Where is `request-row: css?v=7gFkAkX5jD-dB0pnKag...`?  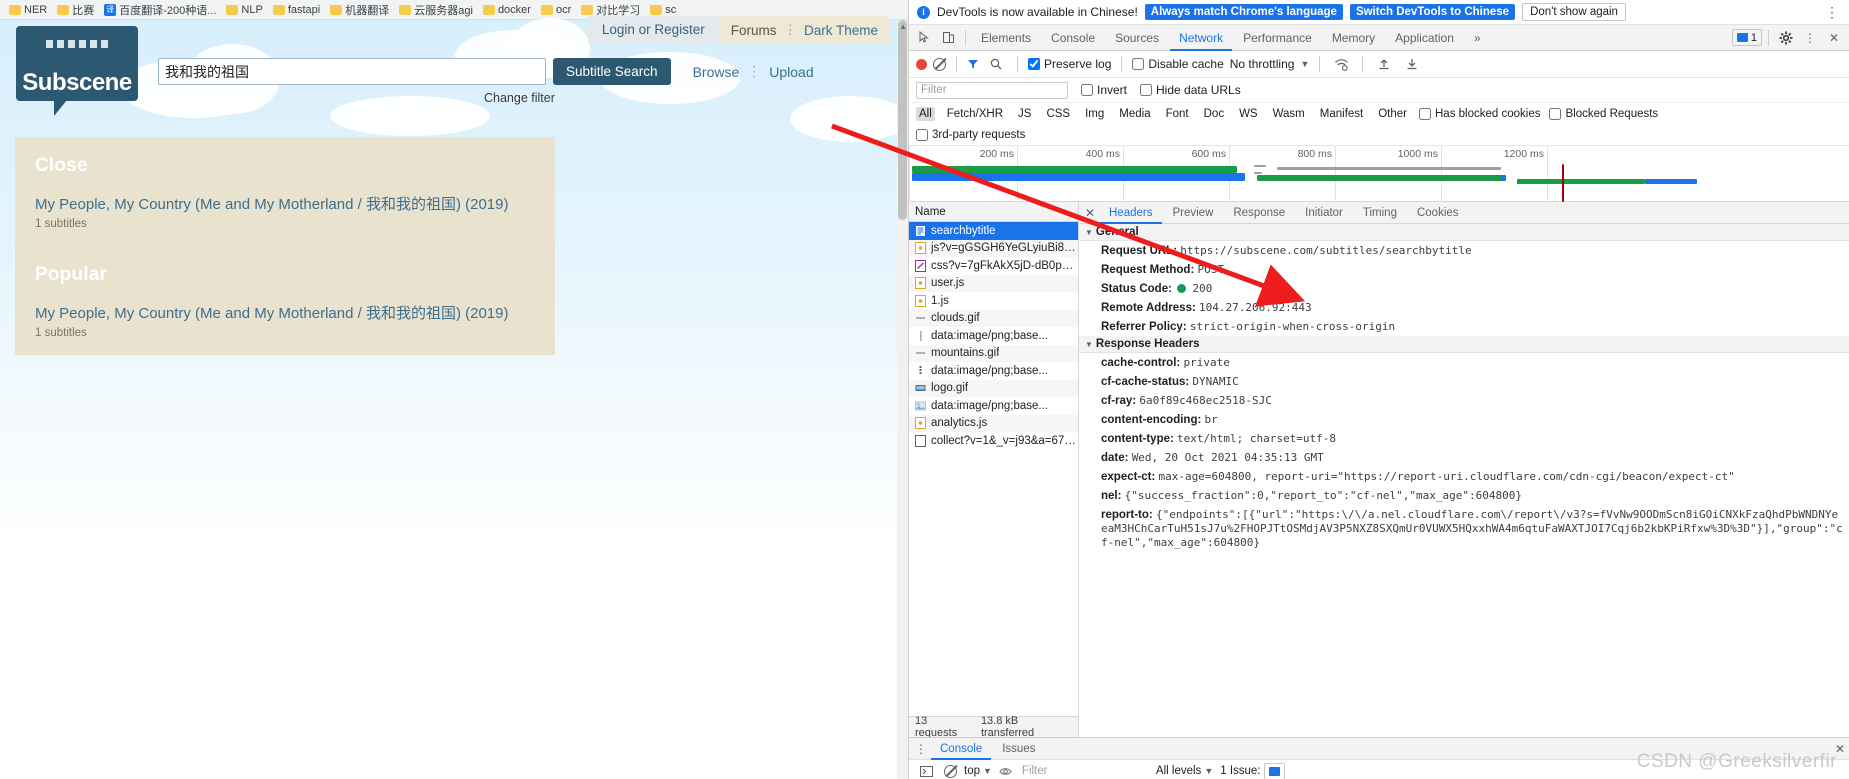
request-row: css?v=7gFkAkX5jD-dB0pnKag... is located at coordinates (993, 266).